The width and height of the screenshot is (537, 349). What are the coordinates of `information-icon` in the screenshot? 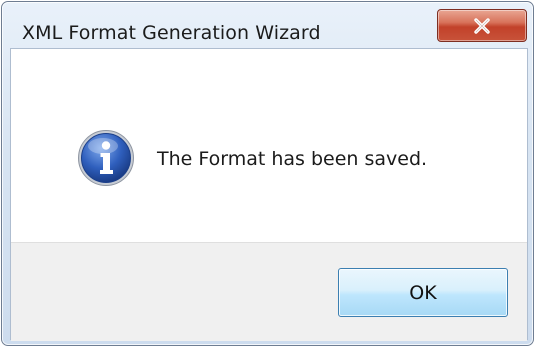 It's located at (106, 158).